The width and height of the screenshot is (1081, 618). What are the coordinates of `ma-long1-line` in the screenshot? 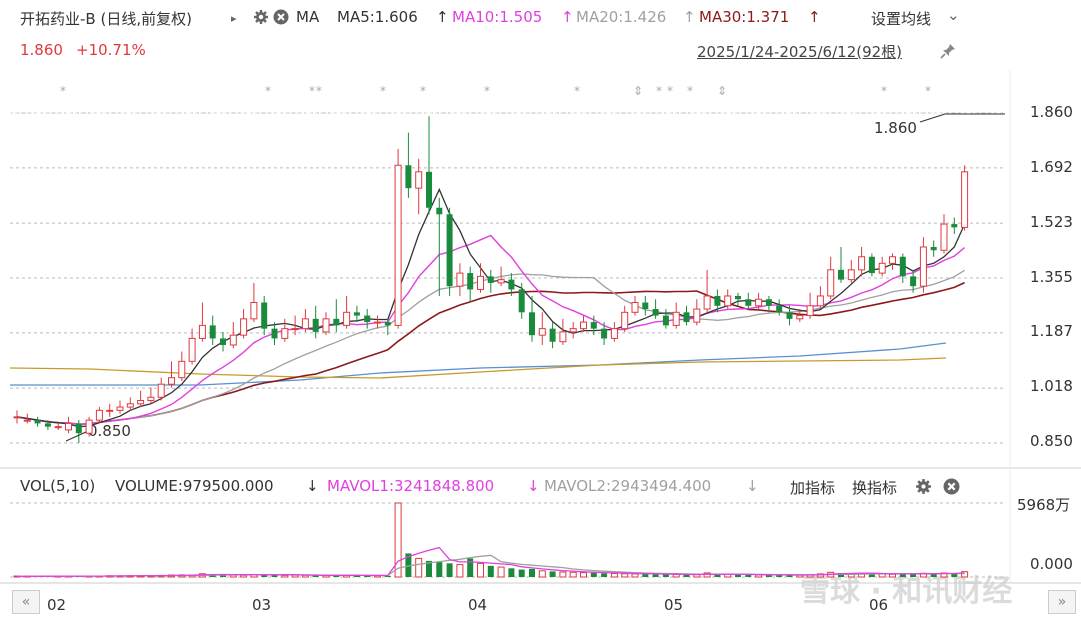 It's located at (478, 364).